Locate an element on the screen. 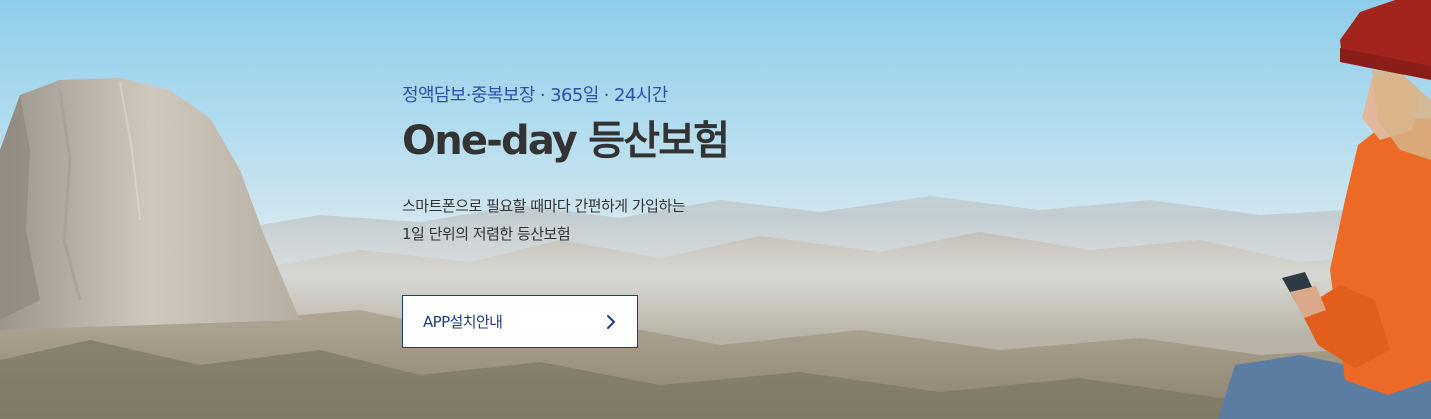 Image resolution: width=1431 pixels, height=419 pixels. hero-description-line: 스마트폰으로 필요할 때마다 간편하게 가입하는 is located at coordinates (544, 206).